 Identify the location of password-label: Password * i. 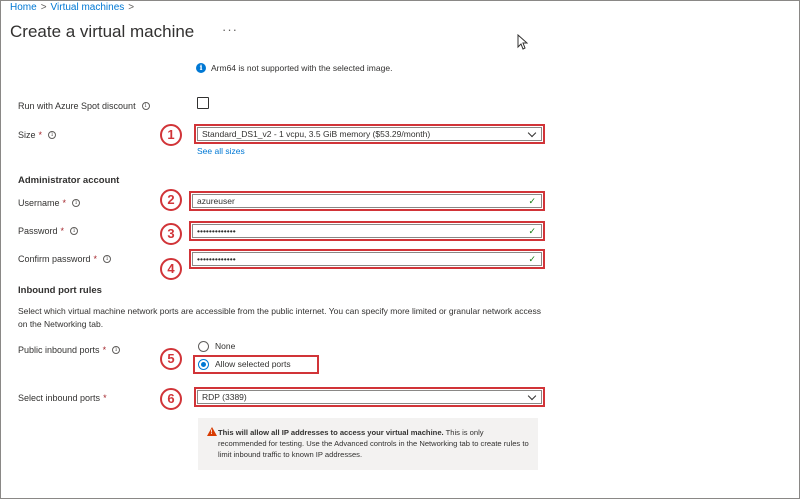
(48, 231).